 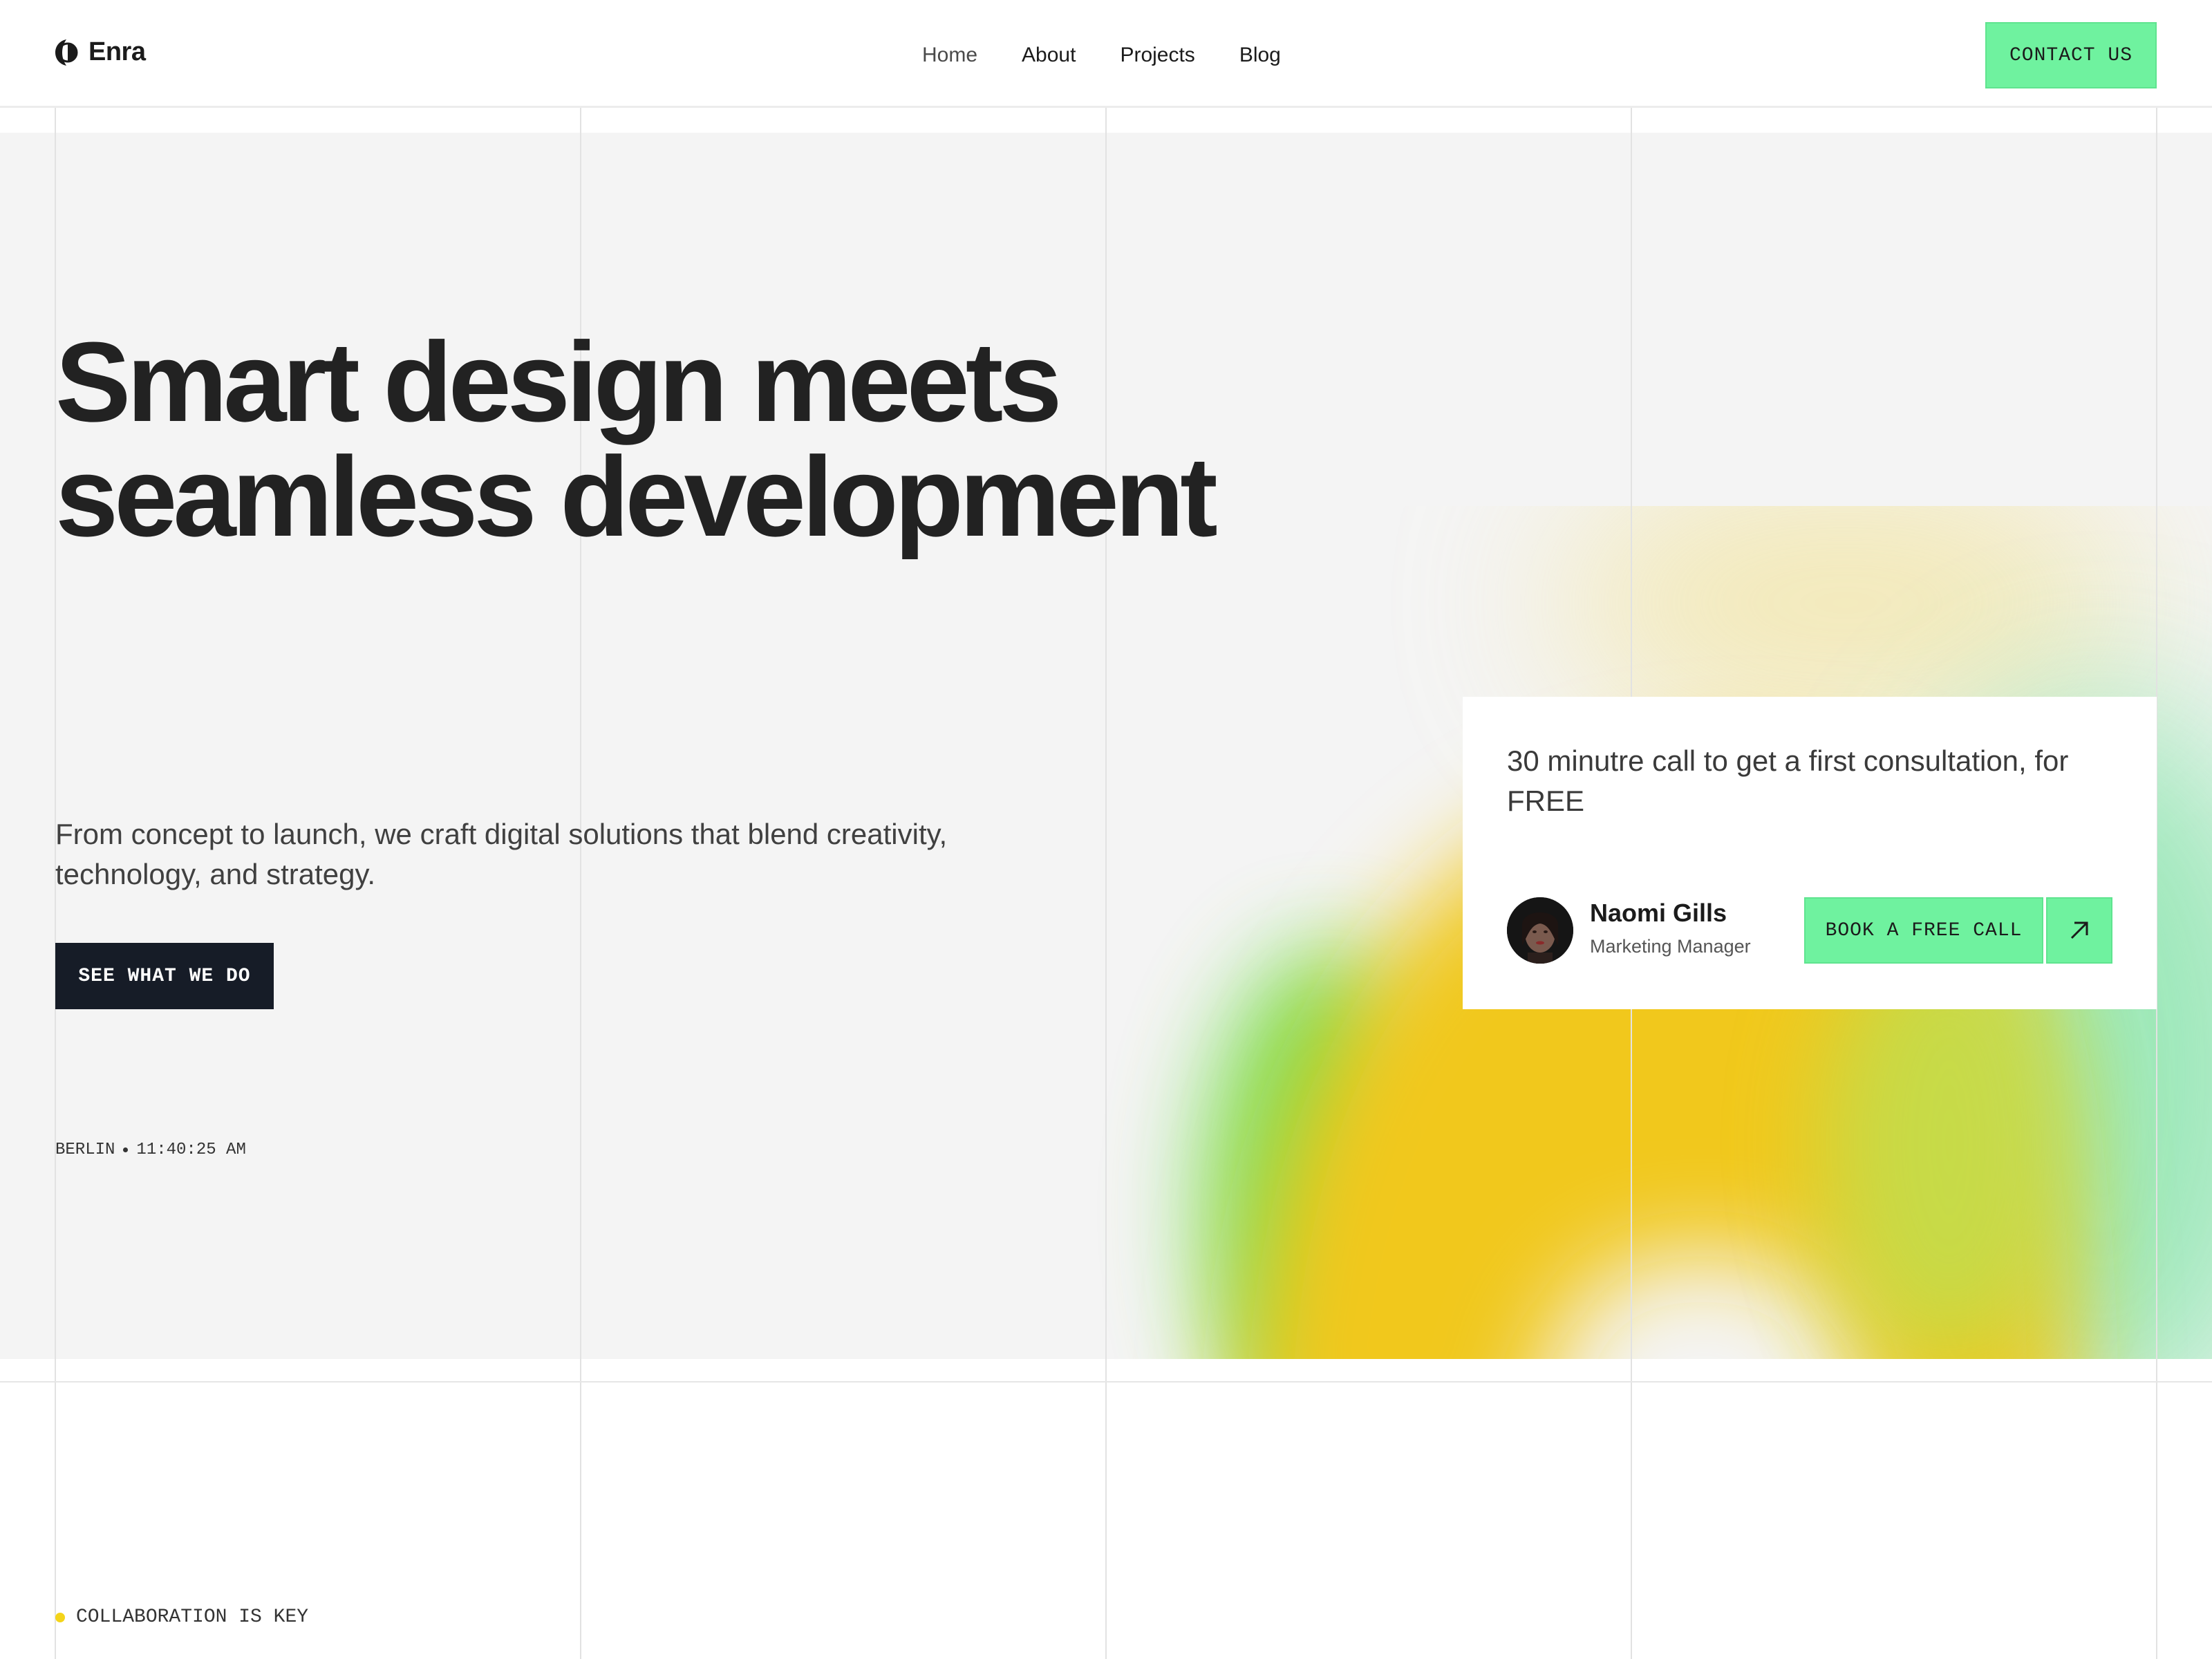 What do you see at coordinates (1260, 55) in the screenshot?
I see `nav-blog: Blog` at bounding box center [1260, 55].